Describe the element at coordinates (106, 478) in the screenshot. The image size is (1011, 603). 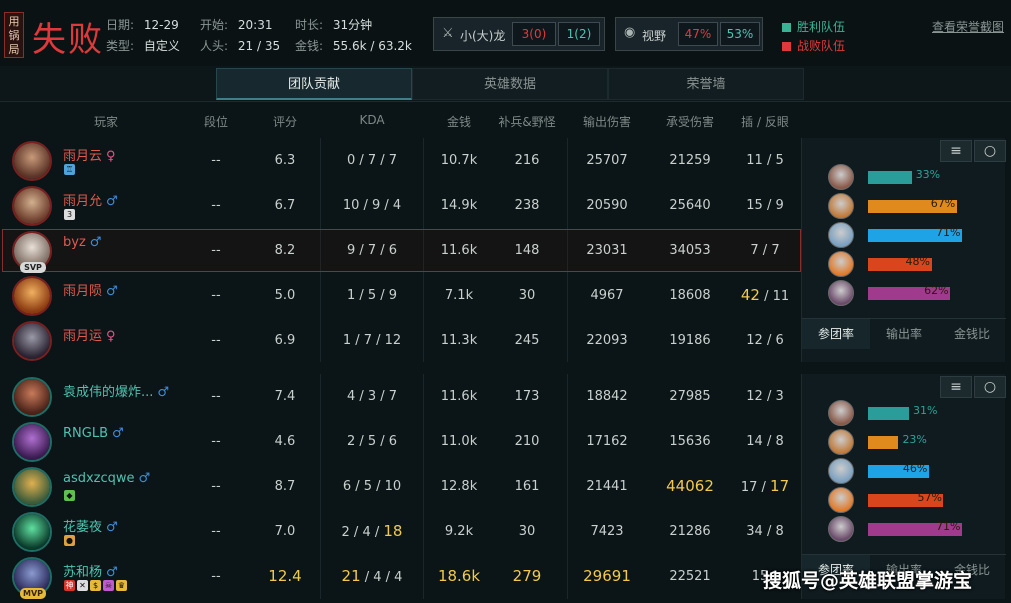
I see `player-name: asdxzcqwe ♂` at that location.